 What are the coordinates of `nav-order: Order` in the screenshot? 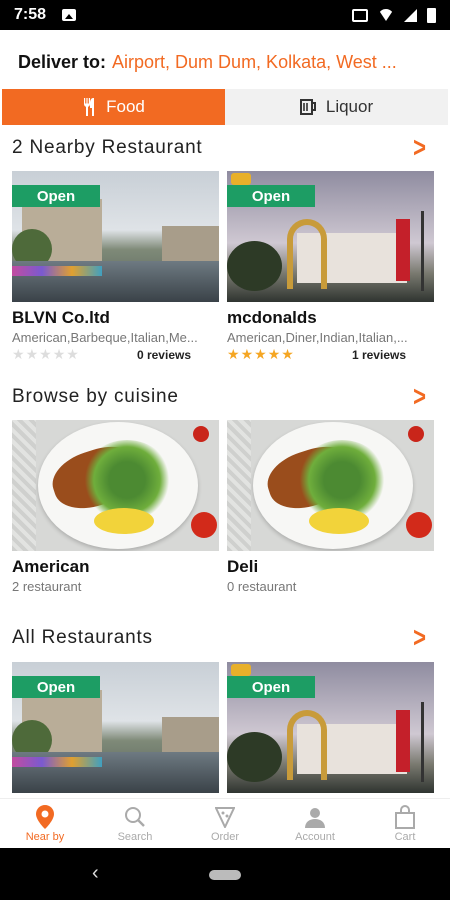 It's located at (225, 823).